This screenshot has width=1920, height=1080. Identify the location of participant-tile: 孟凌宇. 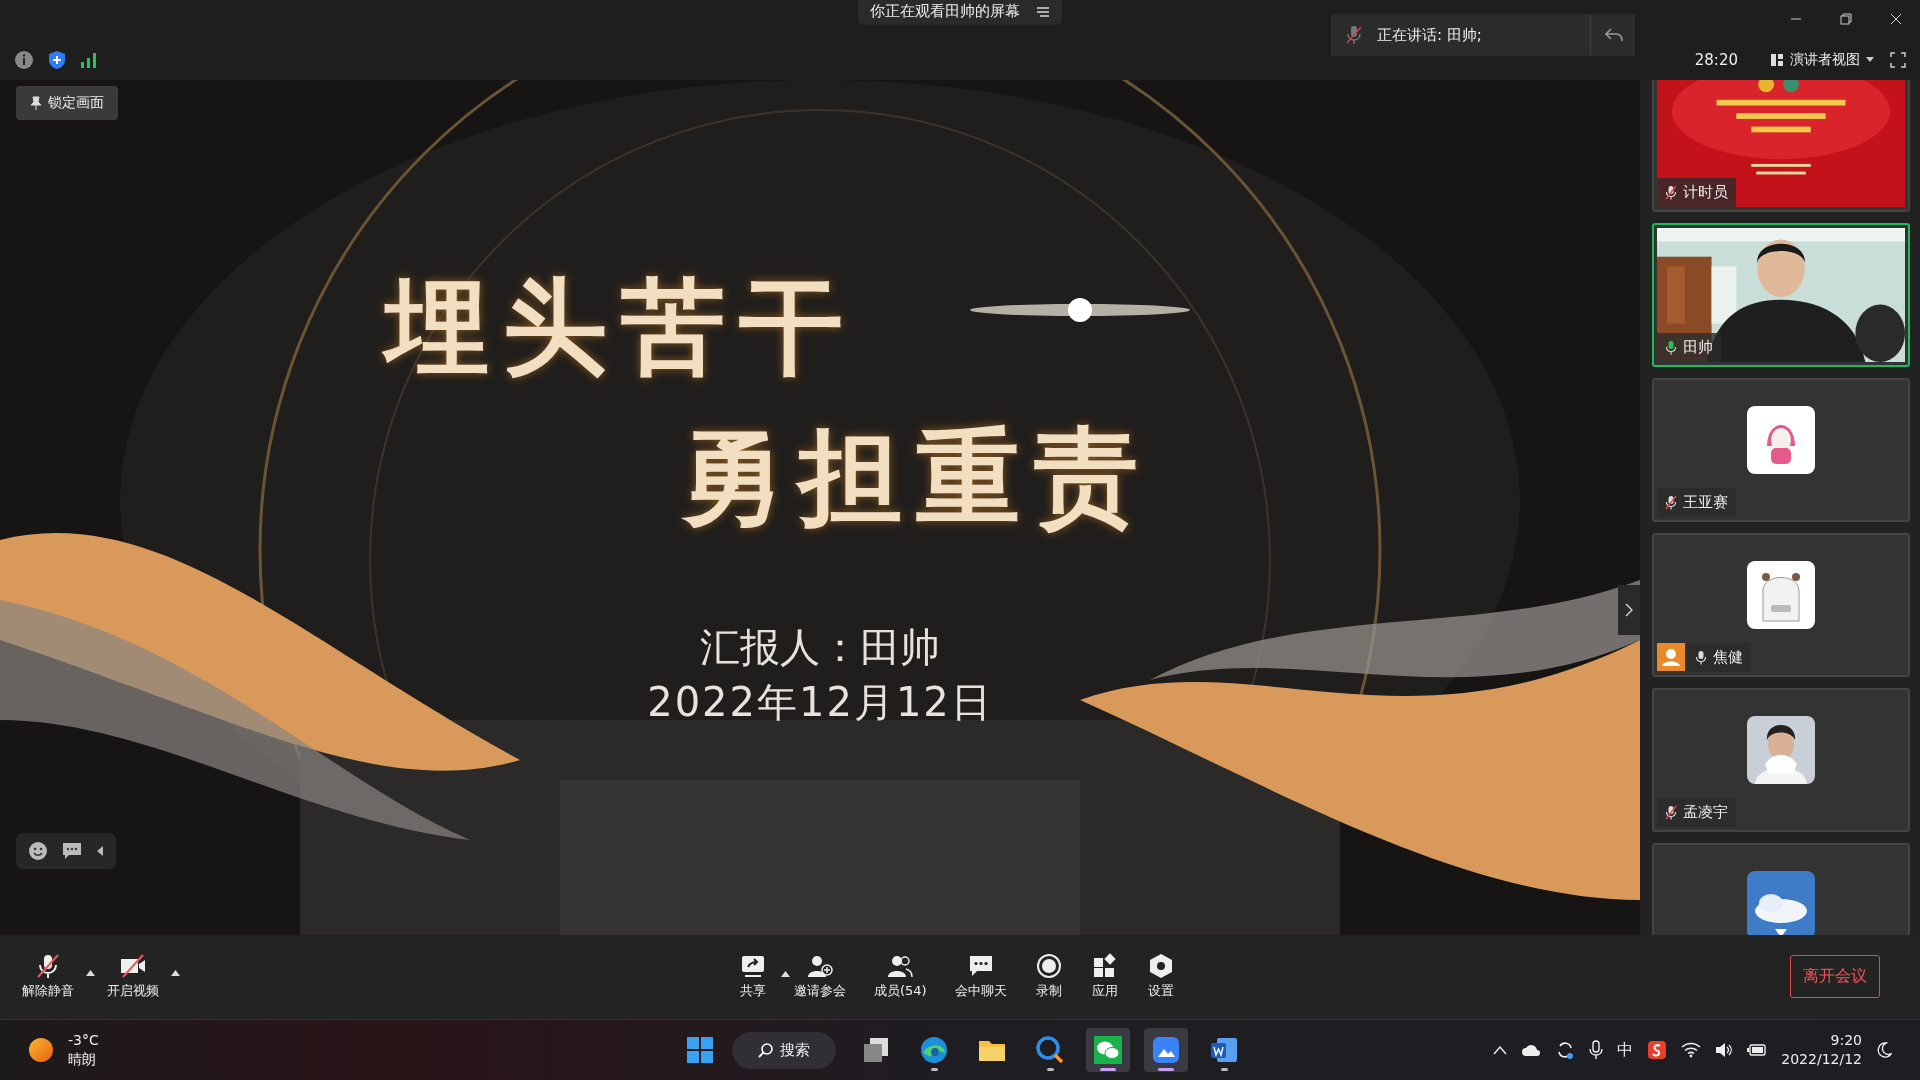
(1781, 759).